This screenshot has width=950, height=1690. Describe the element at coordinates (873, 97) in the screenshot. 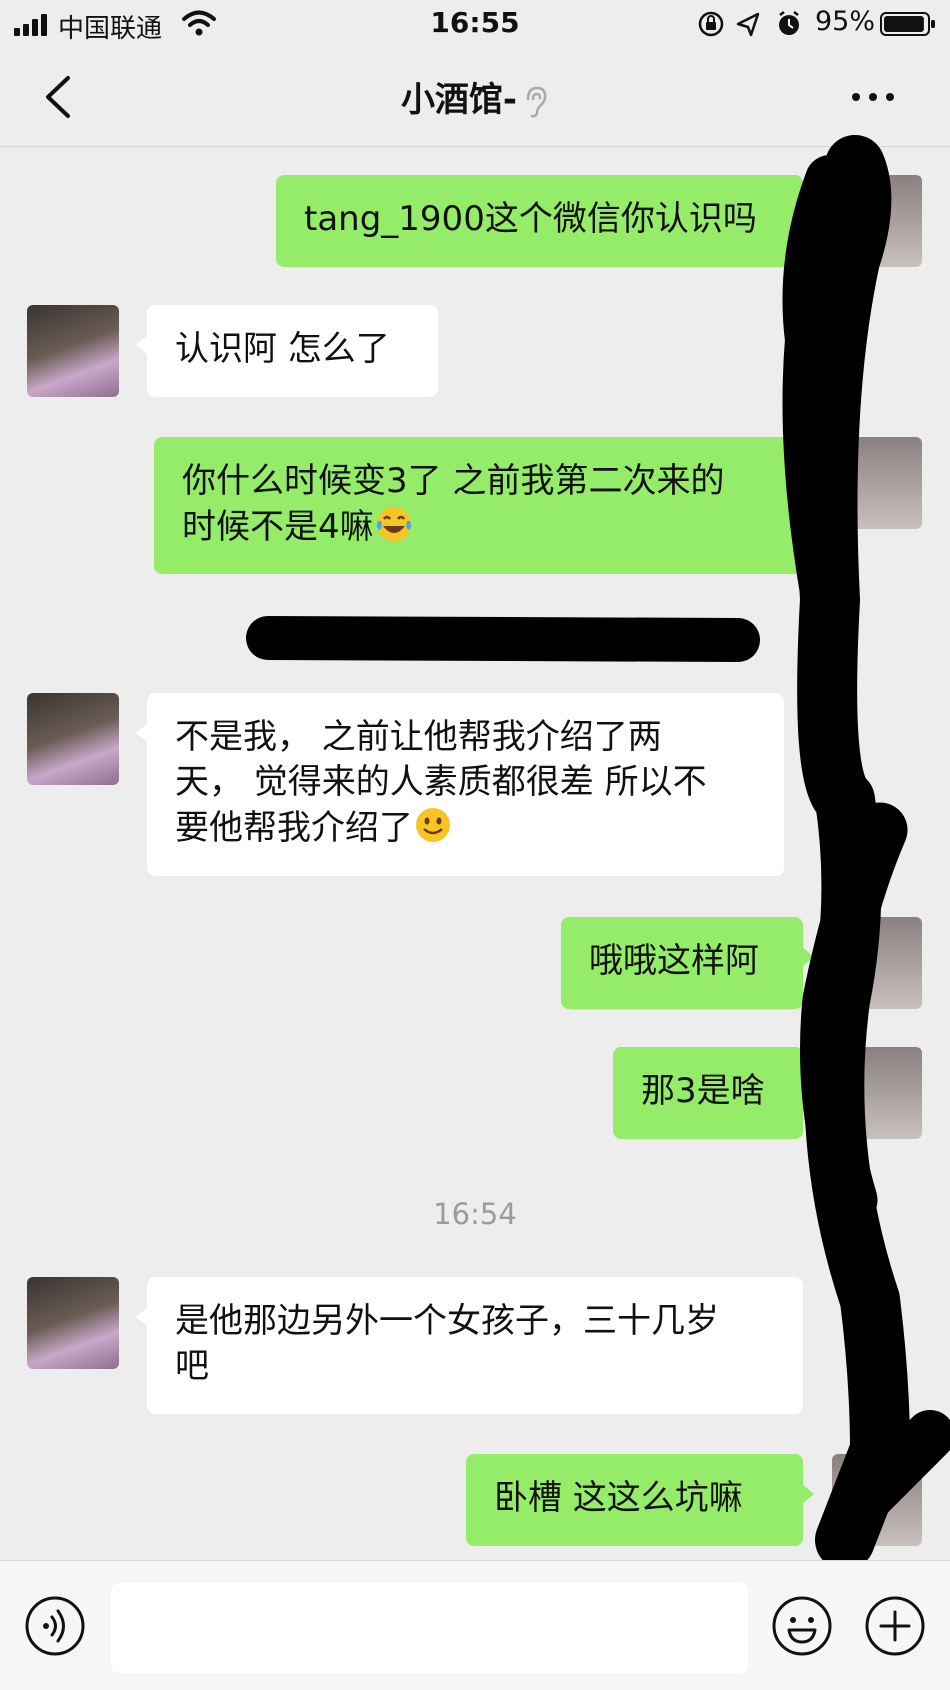

I see `ellipsis-icon` at that location.